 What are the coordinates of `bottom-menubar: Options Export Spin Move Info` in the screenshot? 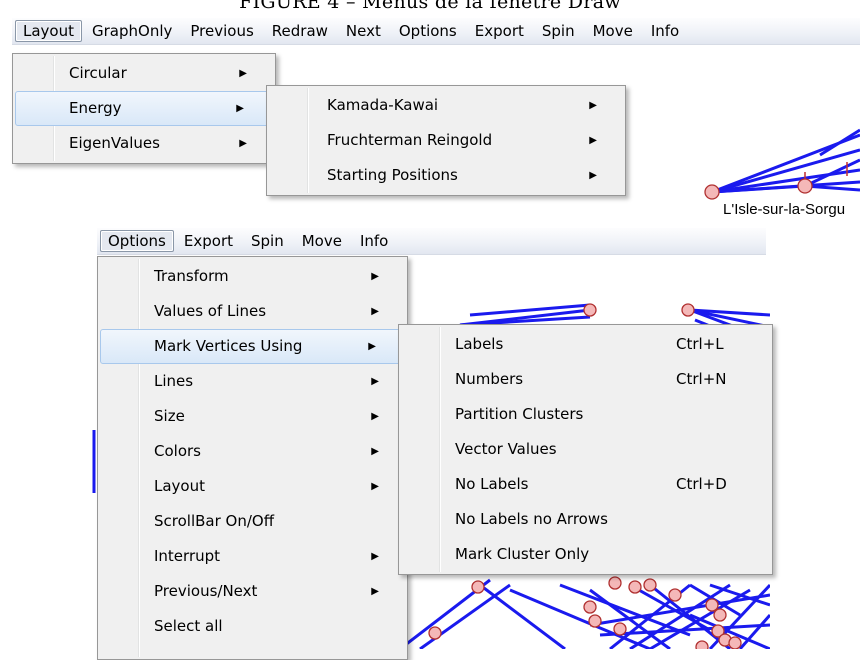 It's located at (431, 241).